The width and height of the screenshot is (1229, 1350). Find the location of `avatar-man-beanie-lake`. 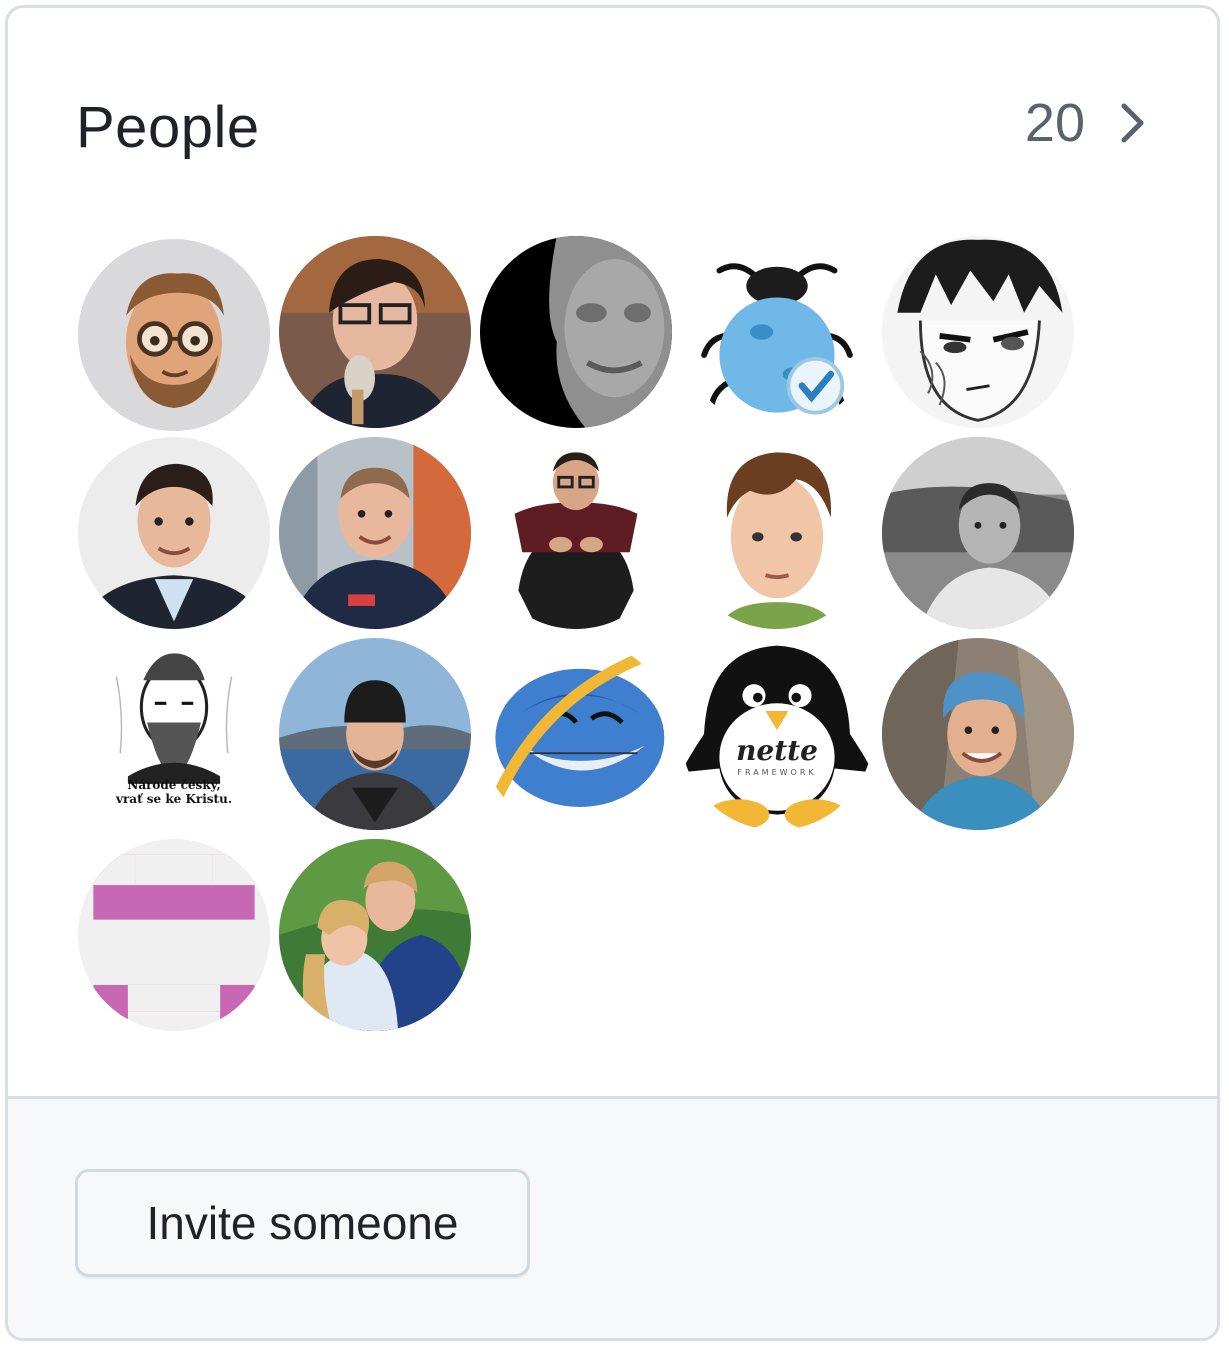

avatar-man-beanie-lake is located at coordinates (375, 734).